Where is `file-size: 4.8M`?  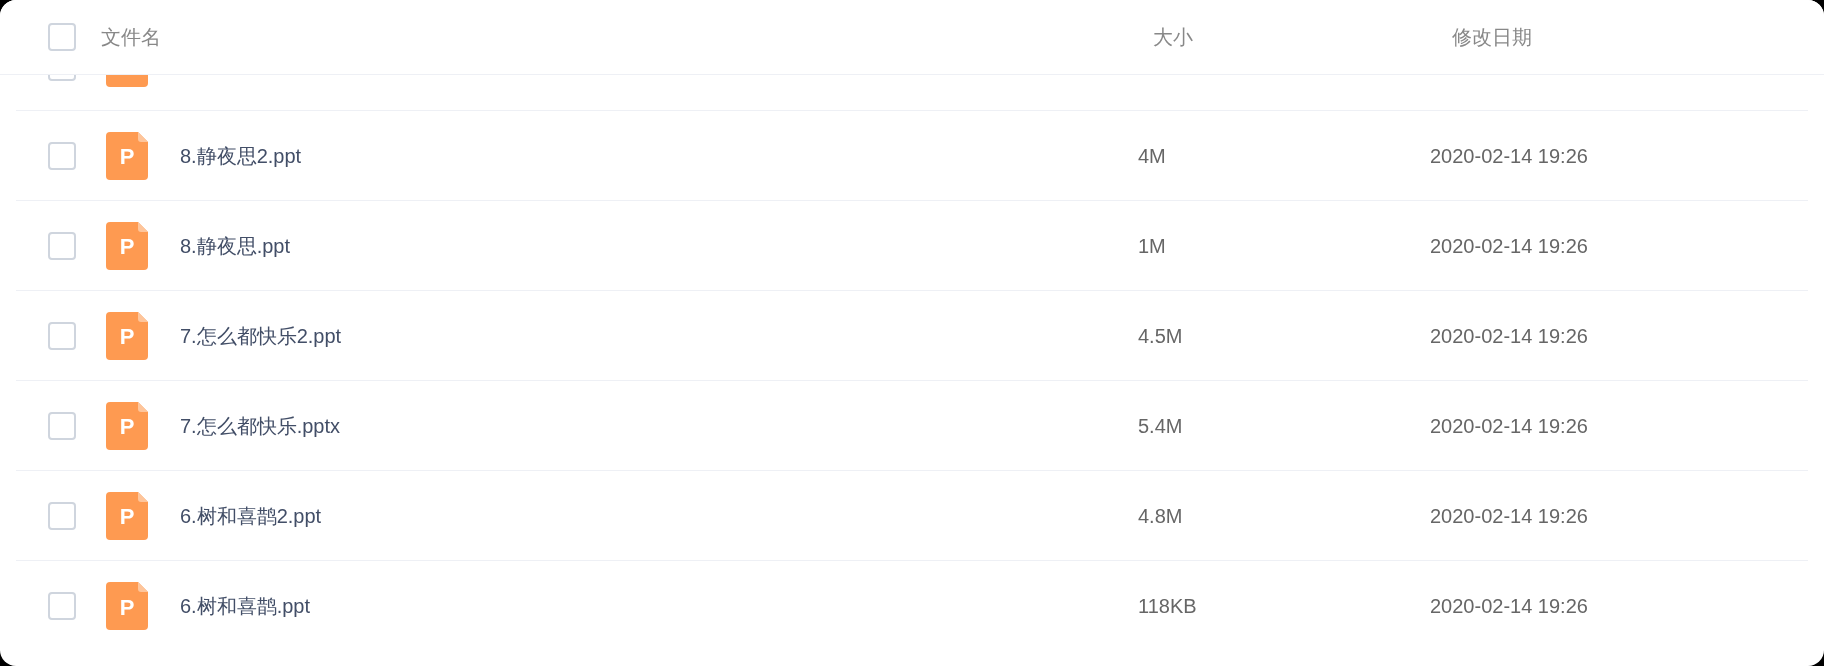
file-size: 4.8M is located at coordinates (1161, 516).